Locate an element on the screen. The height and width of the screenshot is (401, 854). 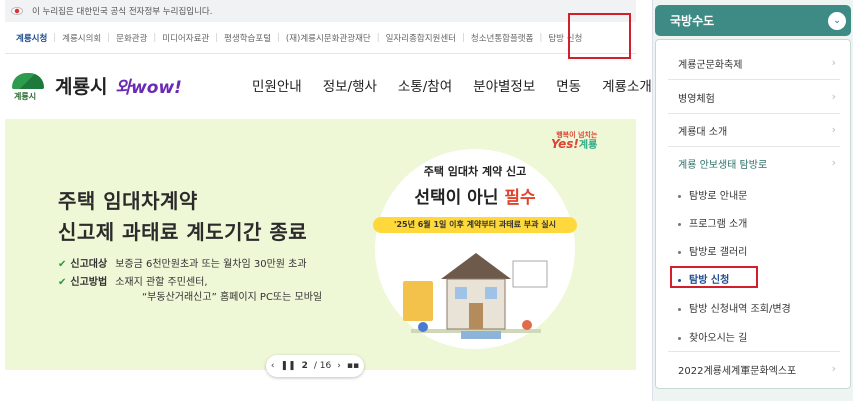
sidebar-item-gyeryongdae: 계룡대 소개 › is located at coordinates (757, 130).